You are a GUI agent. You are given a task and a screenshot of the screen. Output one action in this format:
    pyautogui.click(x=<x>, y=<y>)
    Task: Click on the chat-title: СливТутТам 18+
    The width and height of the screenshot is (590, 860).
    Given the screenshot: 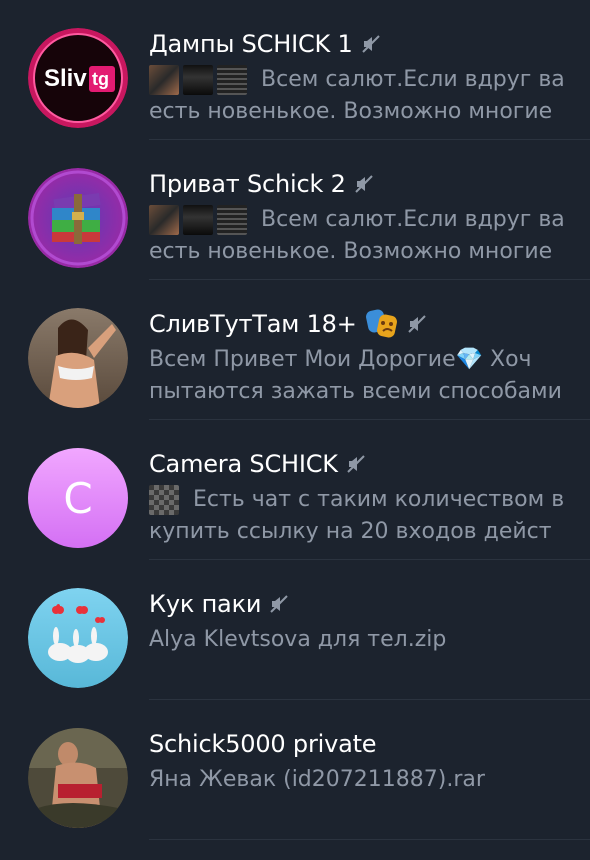 What is the action you would take?
    pyautogui.click(x=253, y=324)
    